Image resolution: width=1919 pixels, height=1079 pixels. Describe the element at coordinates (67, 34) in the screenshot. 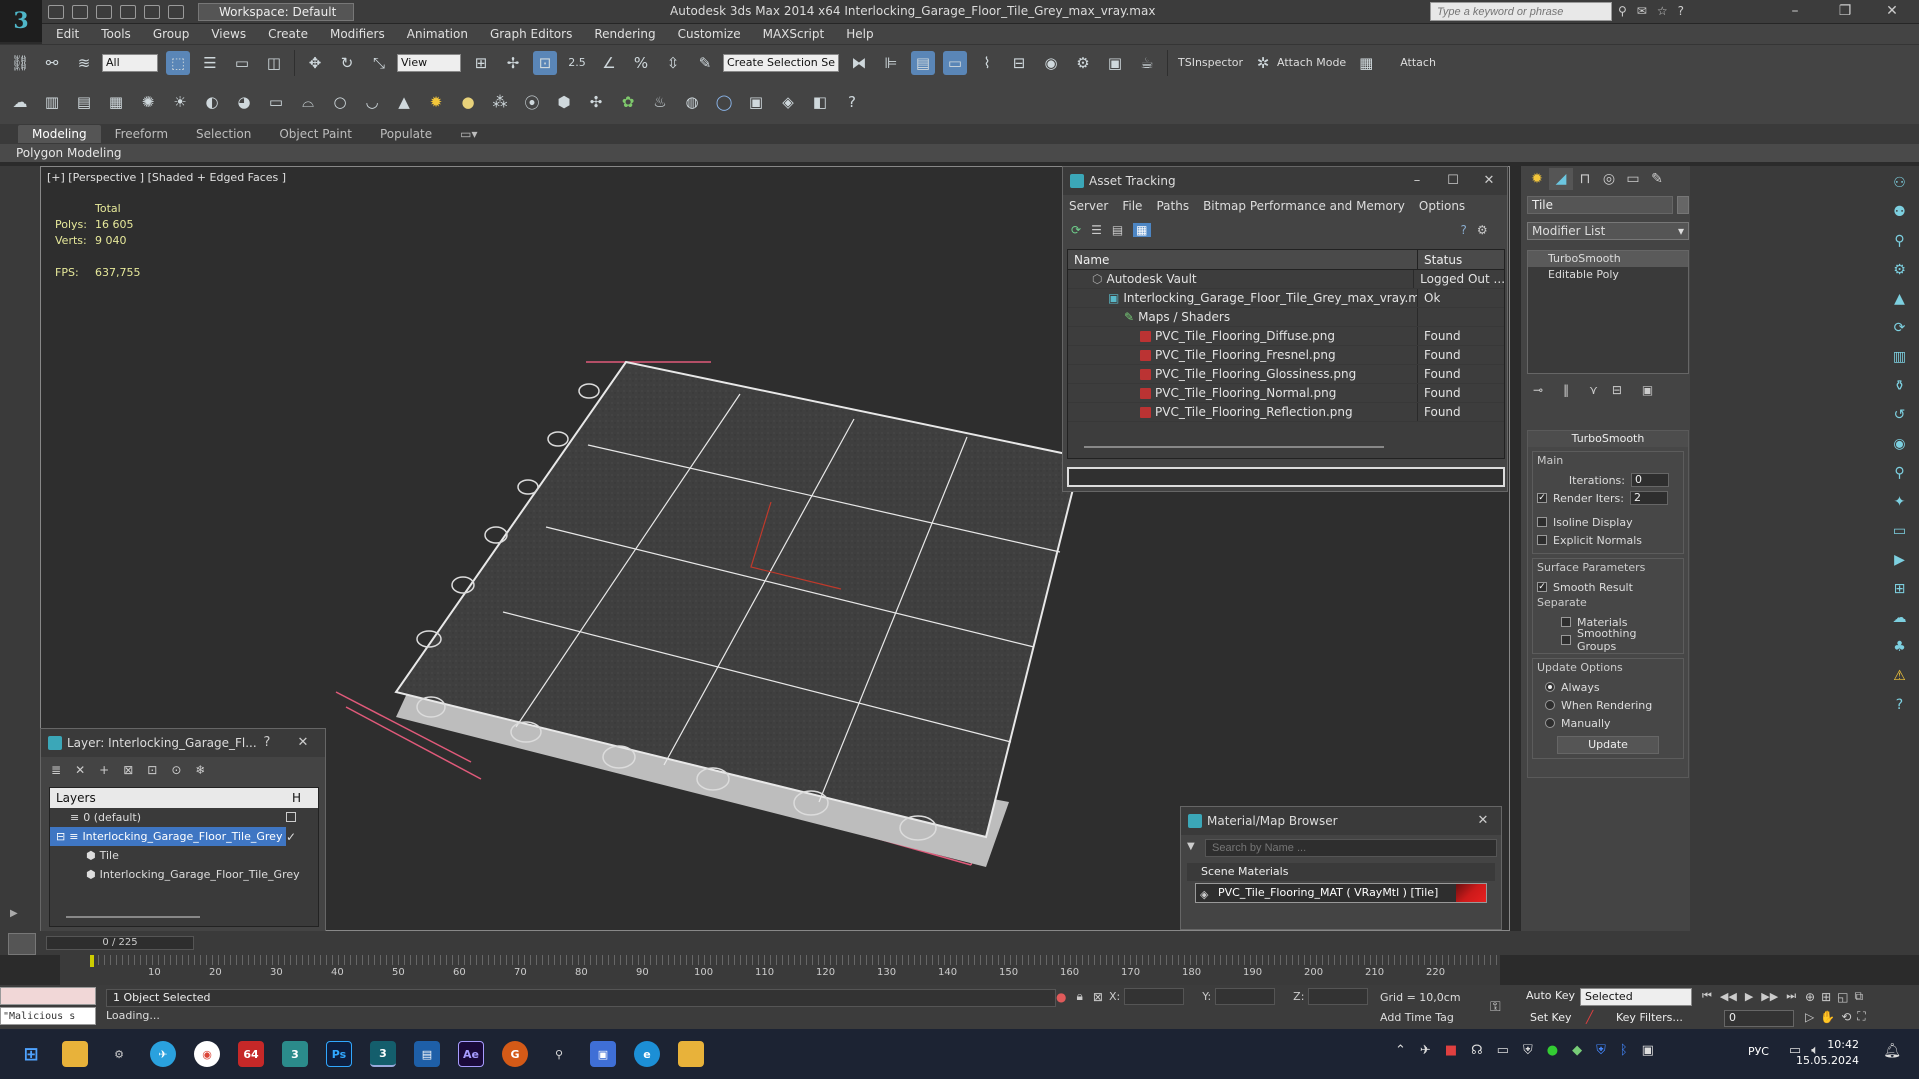

I see `menu-edit: Edit` at that location.